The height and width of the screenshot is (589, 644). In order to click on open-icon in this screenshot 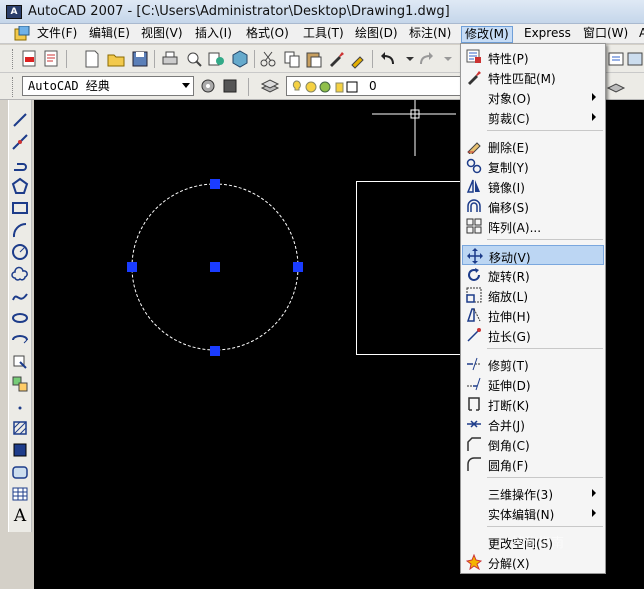, I will do `click(116, 59)`.